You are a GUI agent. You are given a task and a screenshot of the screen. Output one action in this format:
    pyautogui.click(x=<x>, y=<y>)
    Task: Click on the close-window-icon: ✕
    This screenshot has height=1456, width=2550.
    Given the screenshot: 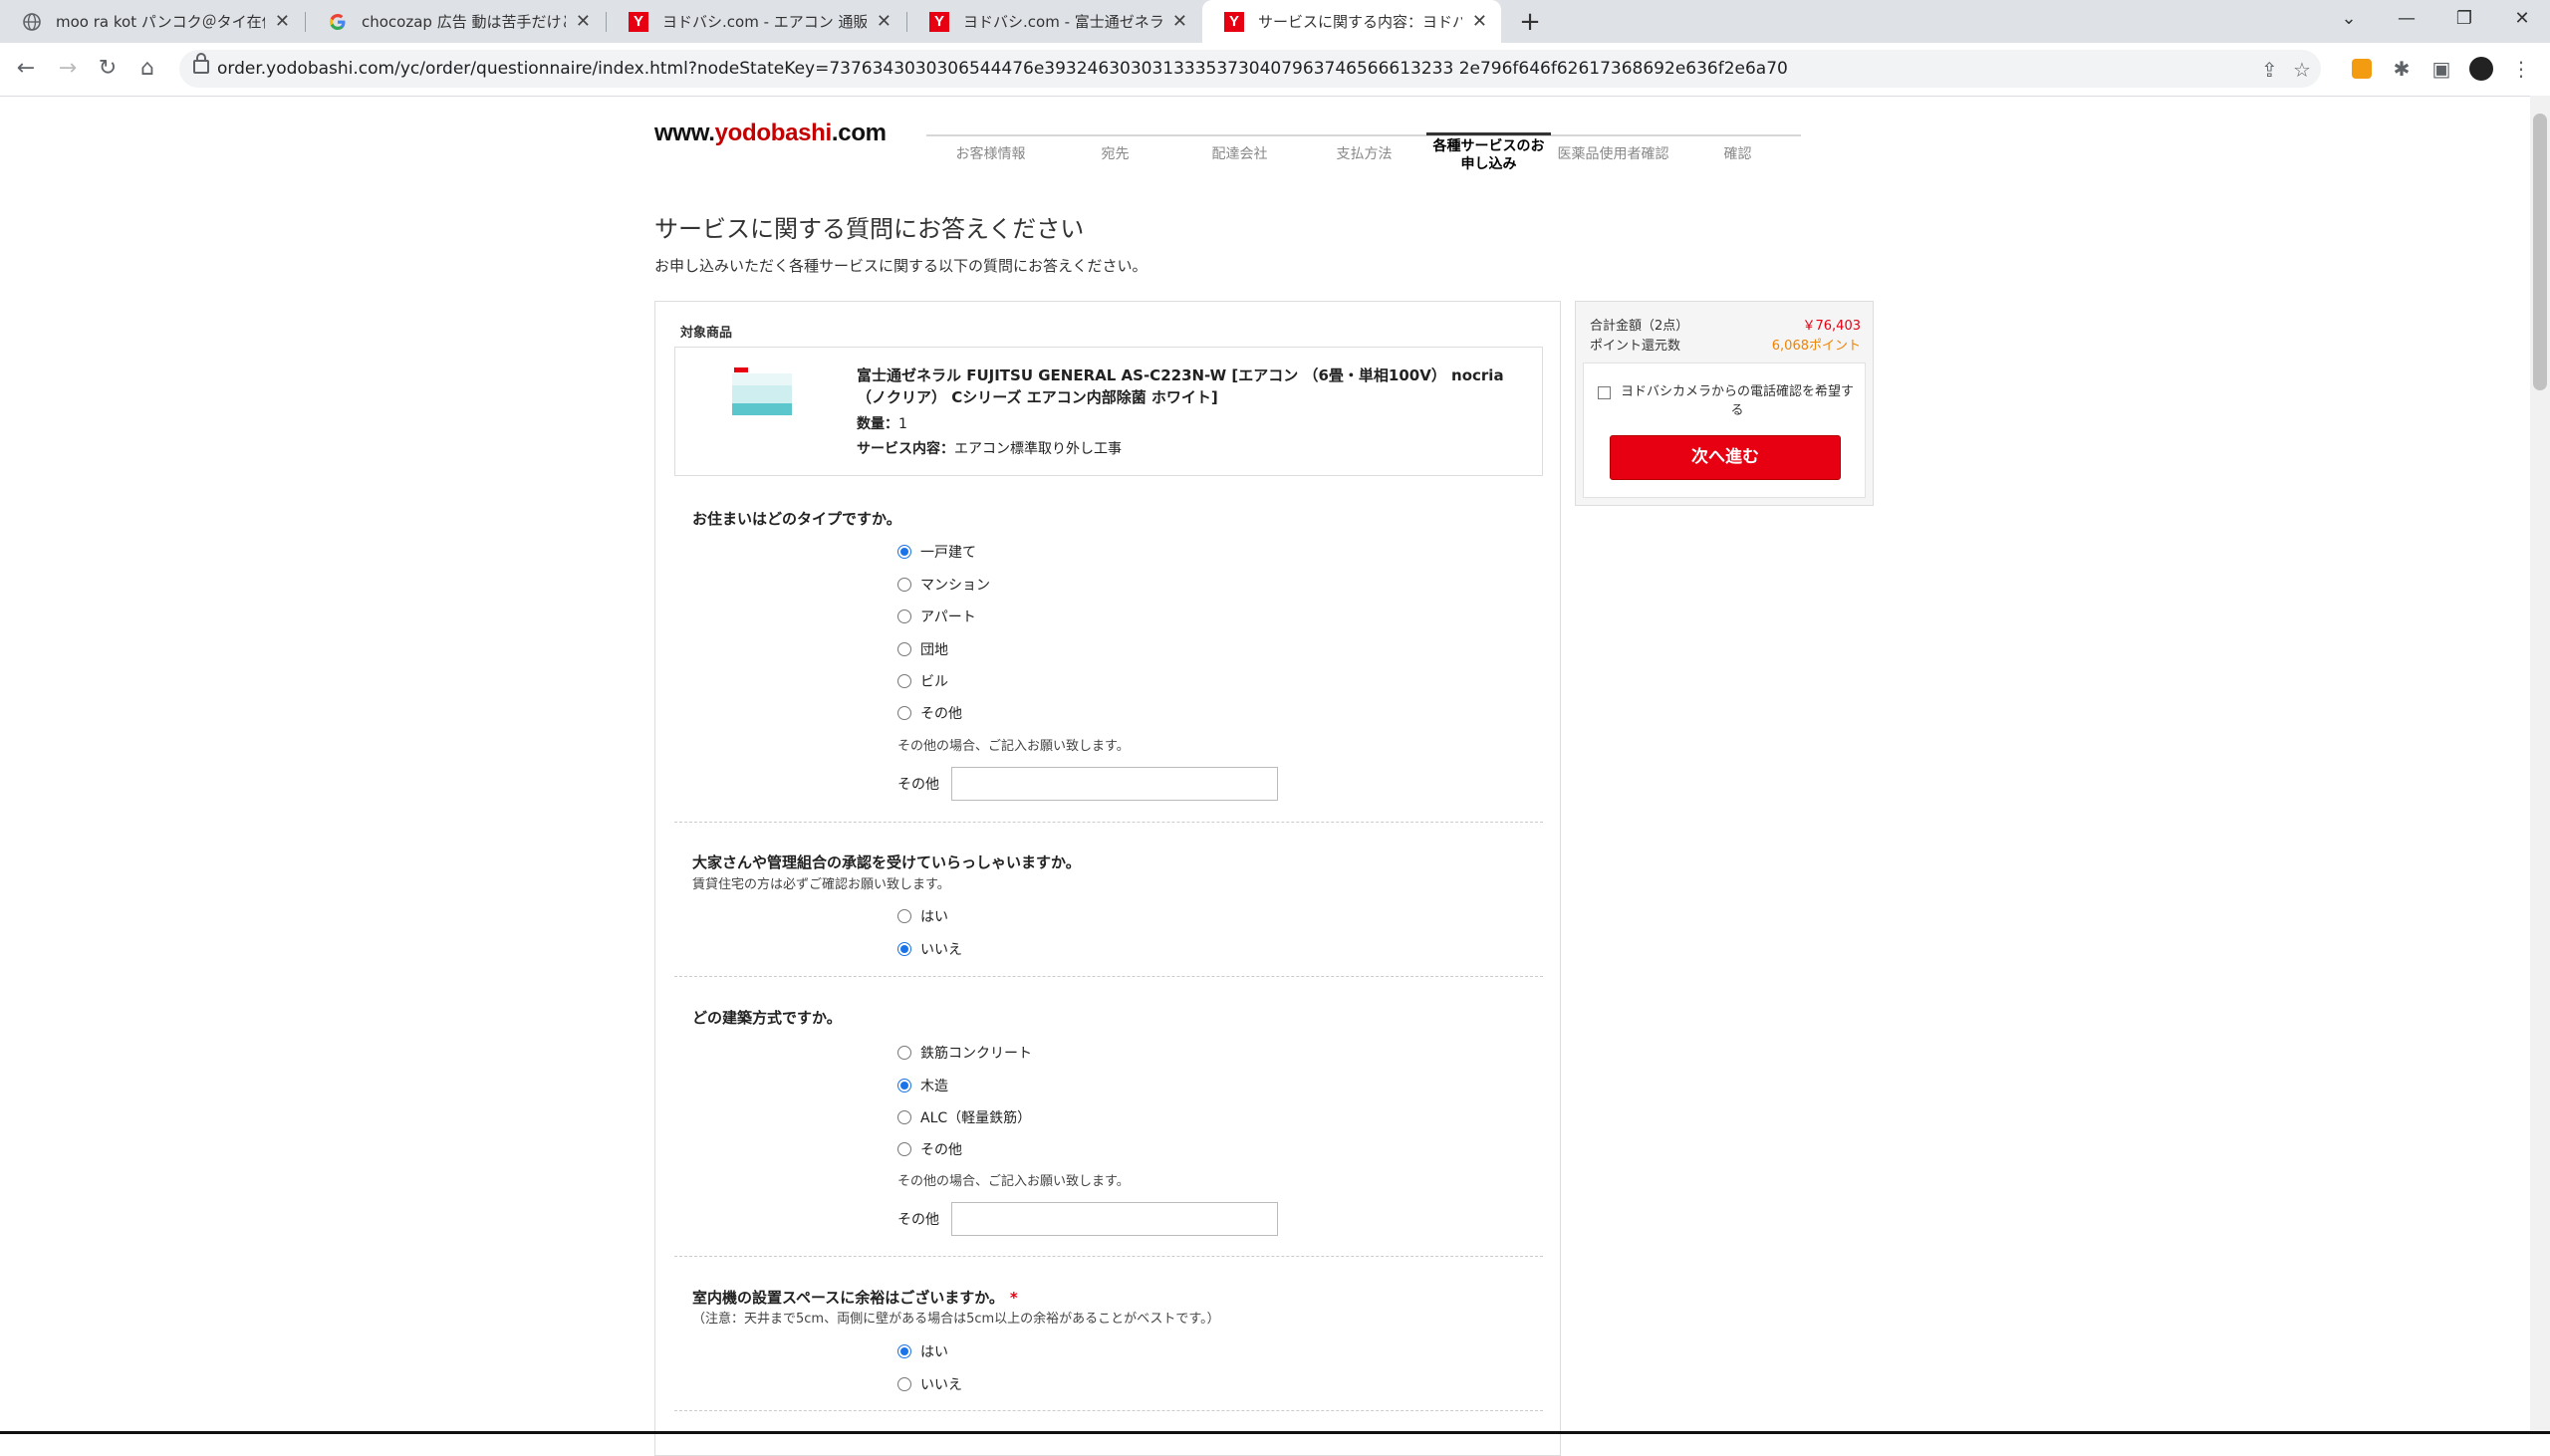 What is the action you would take?
    pyautogui.click(x=2522, y=18)
    